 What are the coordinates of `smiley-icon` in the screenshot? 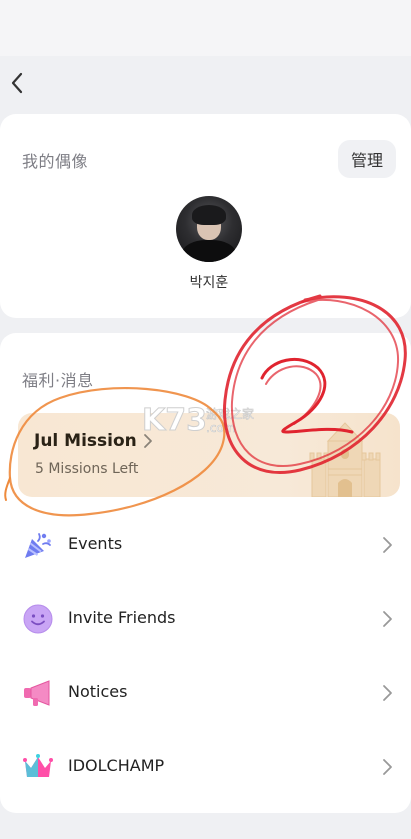 It's located at (38, 619).